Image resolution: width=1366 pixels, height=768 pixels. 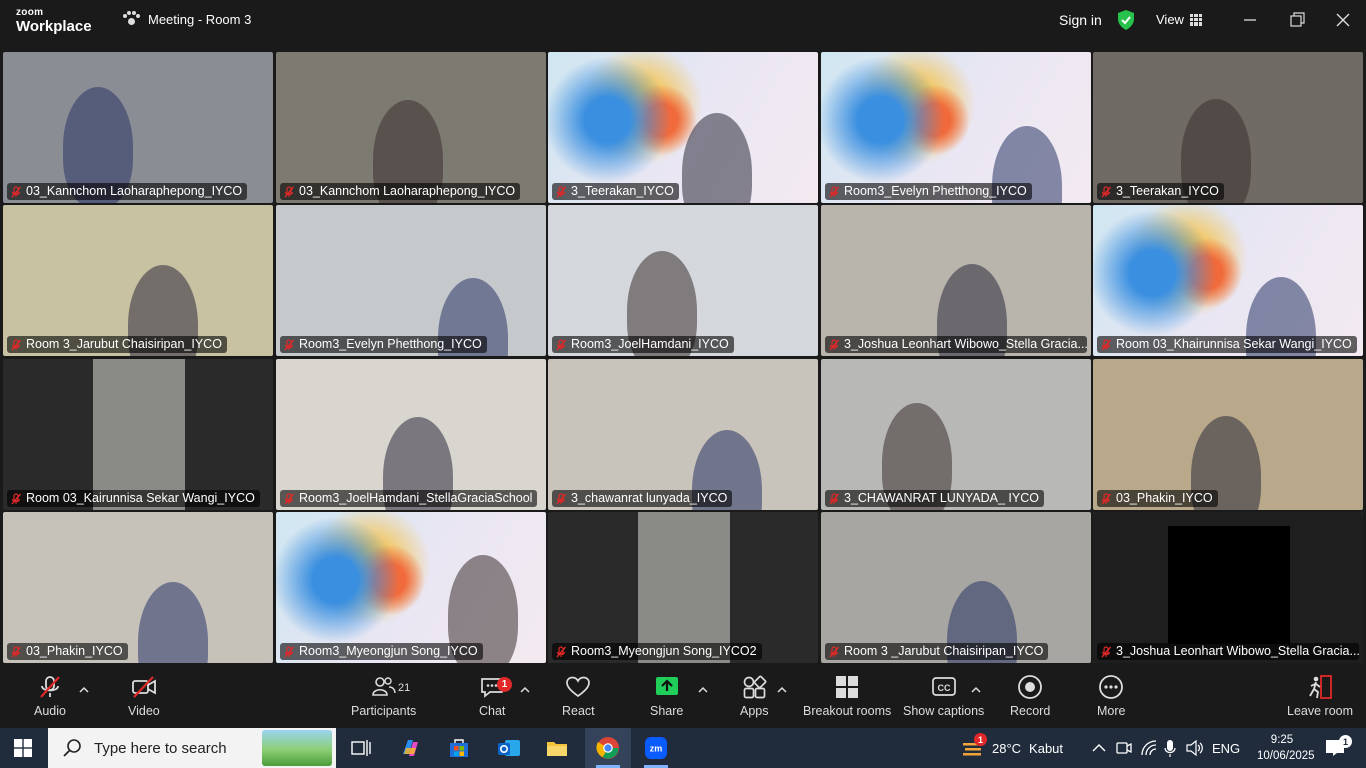 What do you see at coordinates (934, 498) in the screenshot?
I see `participant-name-tag: 3_CHAWANRAT LUNYADA_ IYCO` at bounding box center [934, 498].